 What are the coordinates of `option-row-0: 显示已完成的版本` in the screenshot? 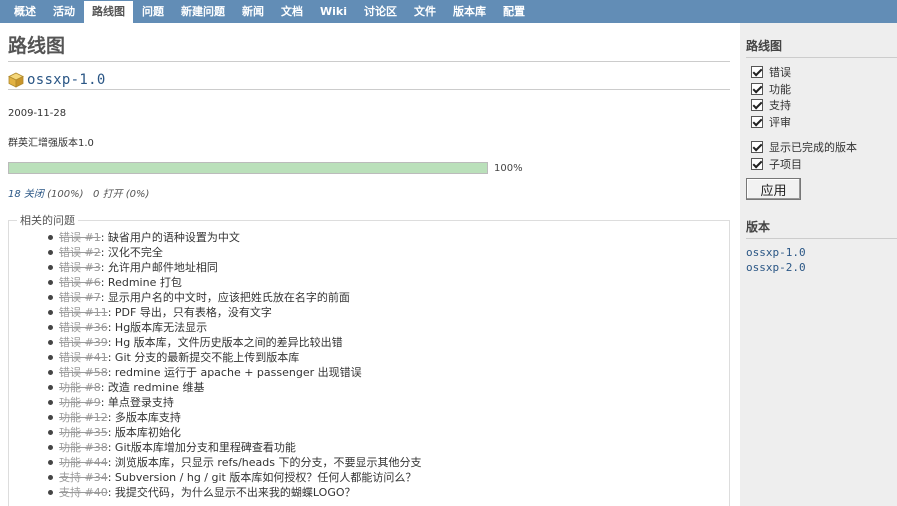 It's located at (821, 147).